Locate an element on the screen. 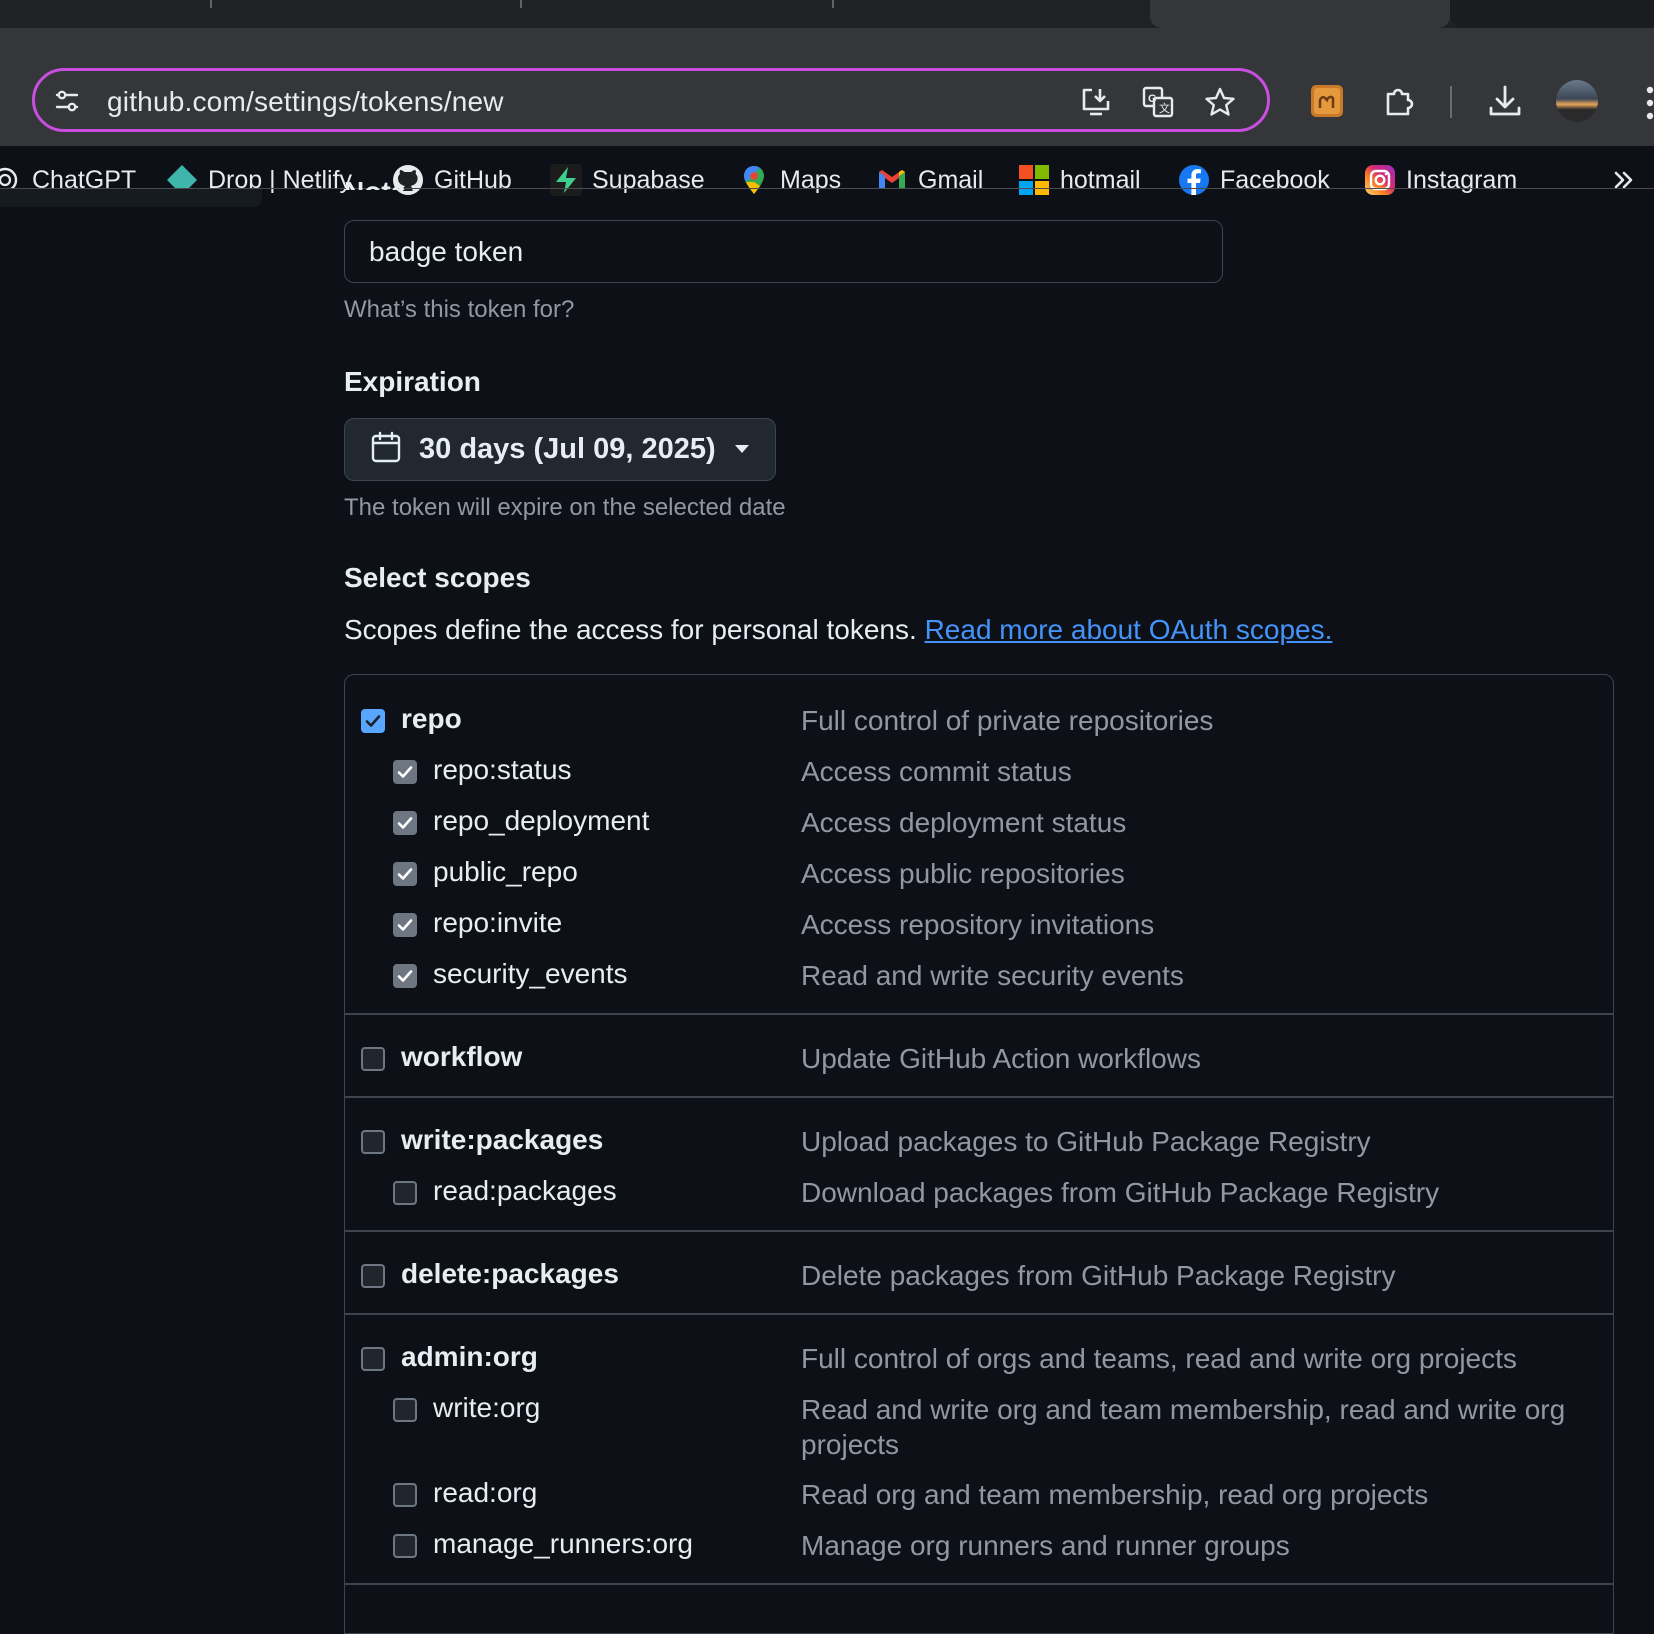  bookmark-facebook: Facebook is located at coordinates (1254, 180).